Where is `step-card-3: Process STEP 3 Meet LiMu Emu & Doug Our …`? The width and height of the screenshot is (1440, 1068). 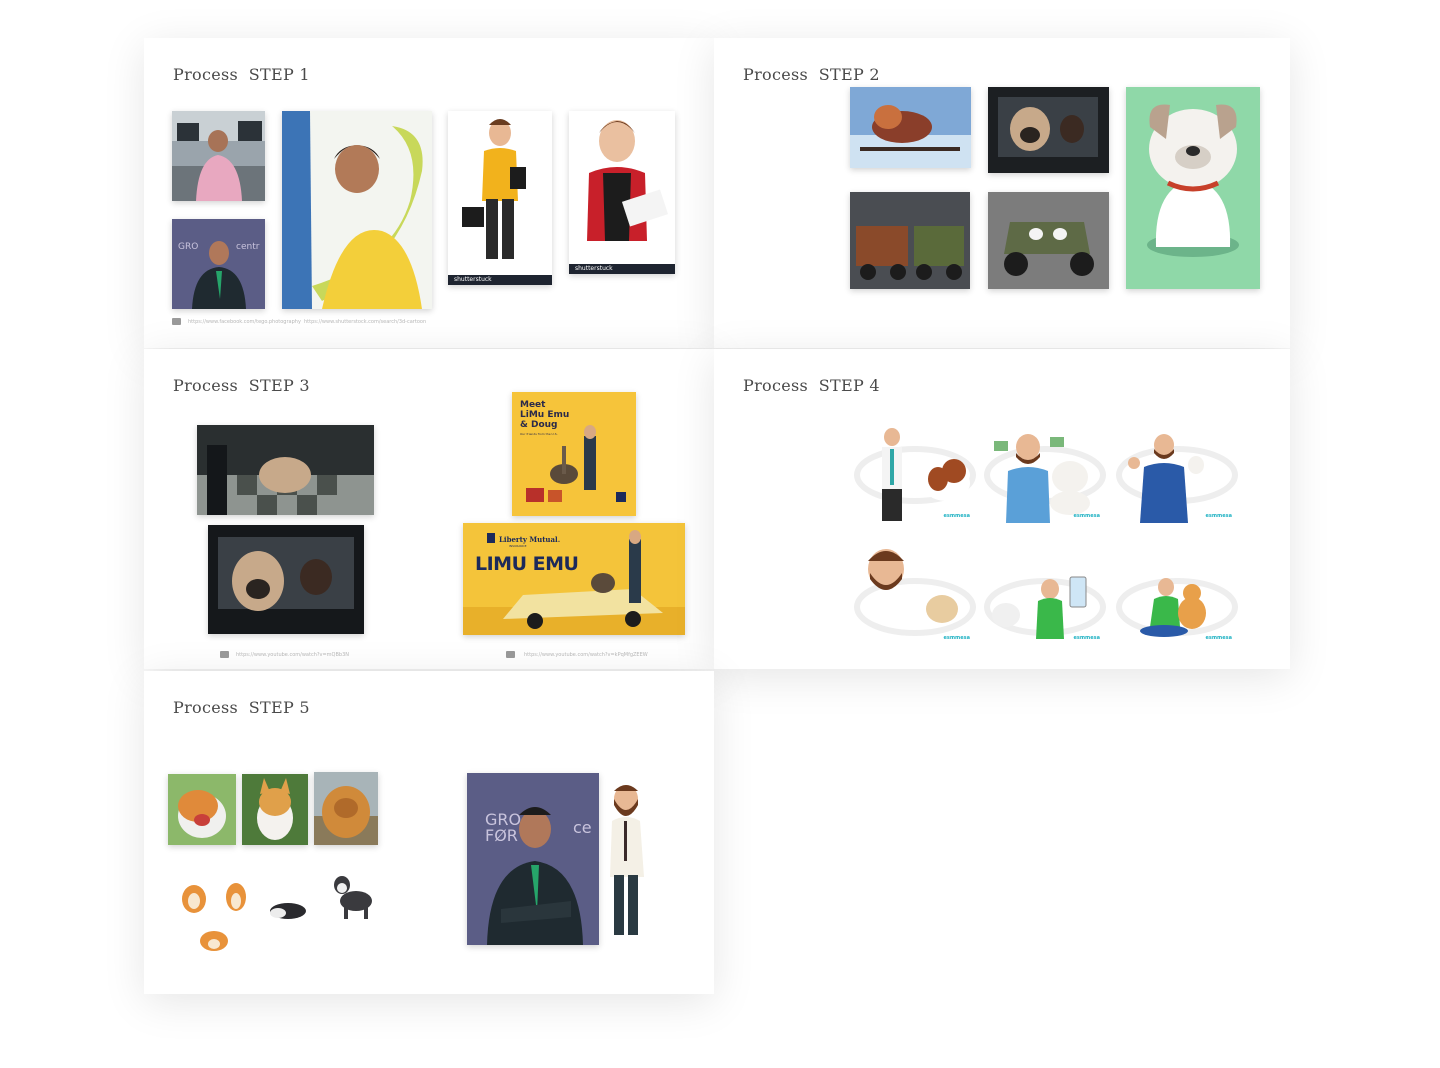
step-card-3: Process STEP 3 Meet LiMu Emu & Doug Our … is located at coordinates (429, 509).